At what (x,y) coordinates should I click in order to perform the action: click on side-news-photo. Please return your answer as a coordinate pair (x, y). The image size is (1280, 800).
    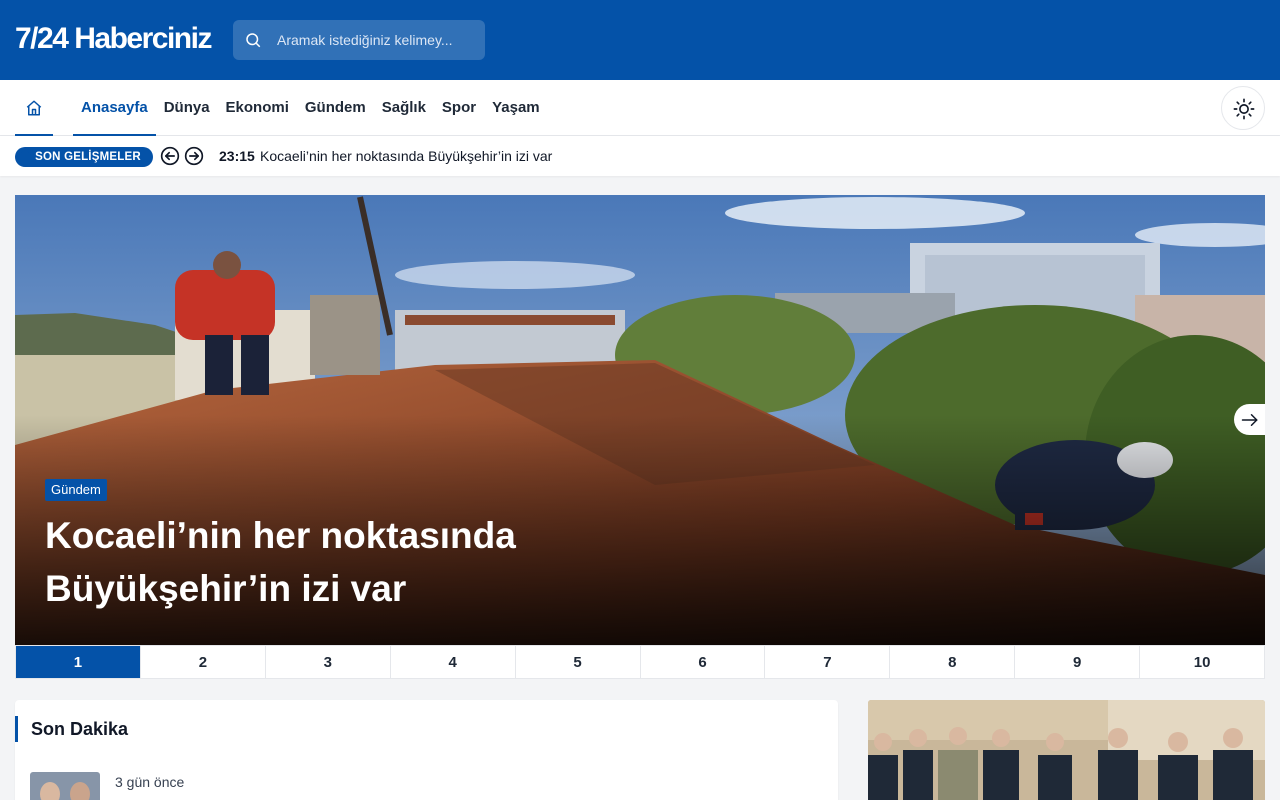
    Looking at the image, I should click on (1066, 750).